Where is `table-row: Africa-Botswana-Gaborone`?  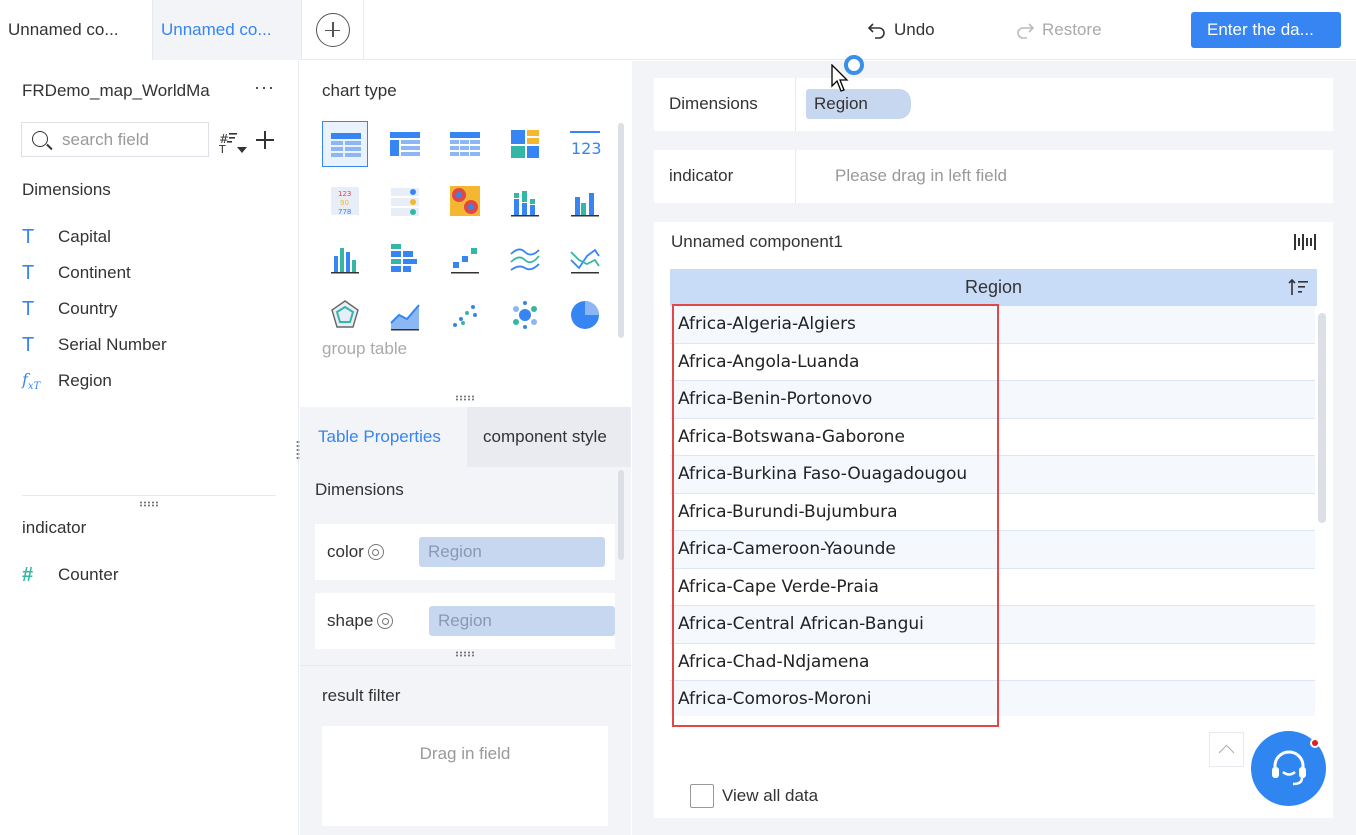
table-row: Africa-Botswana-Gaborone is located at coordinates (992, 437).